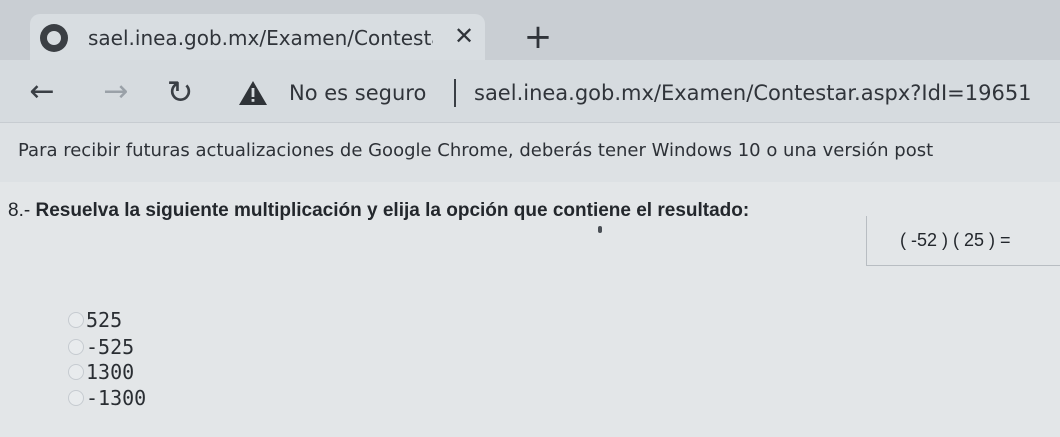  I want to click on warning-triangle-icon, so click(253, 93).